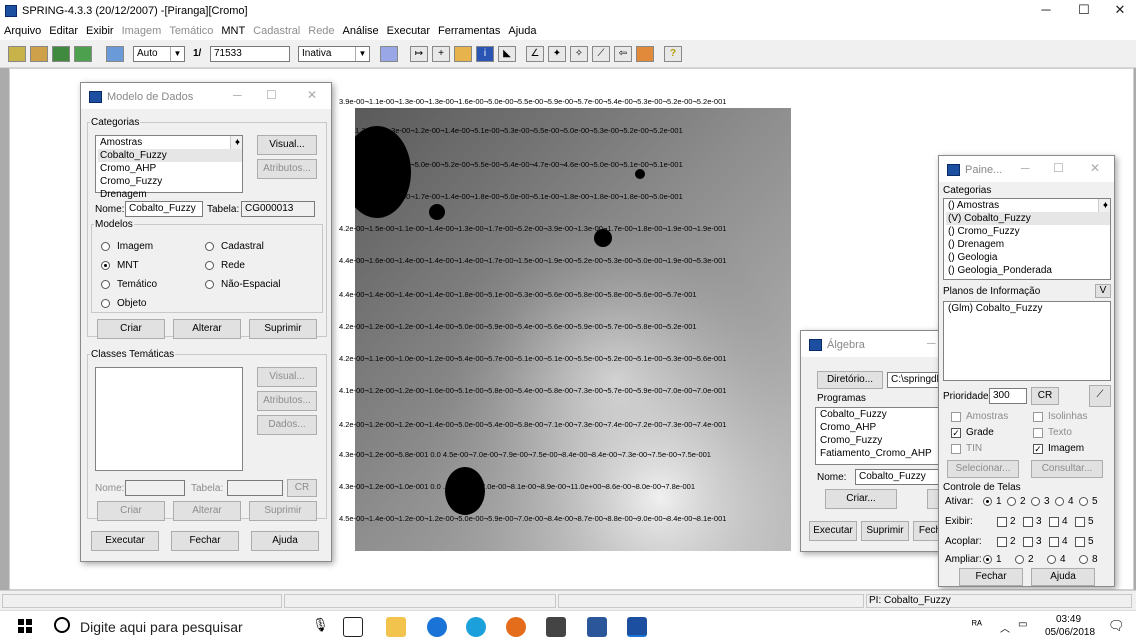 This screenshot has height=641, width=1136. I want to click on algebra-nome-input: Cobalto_Fuzzy, so click(900, 477).